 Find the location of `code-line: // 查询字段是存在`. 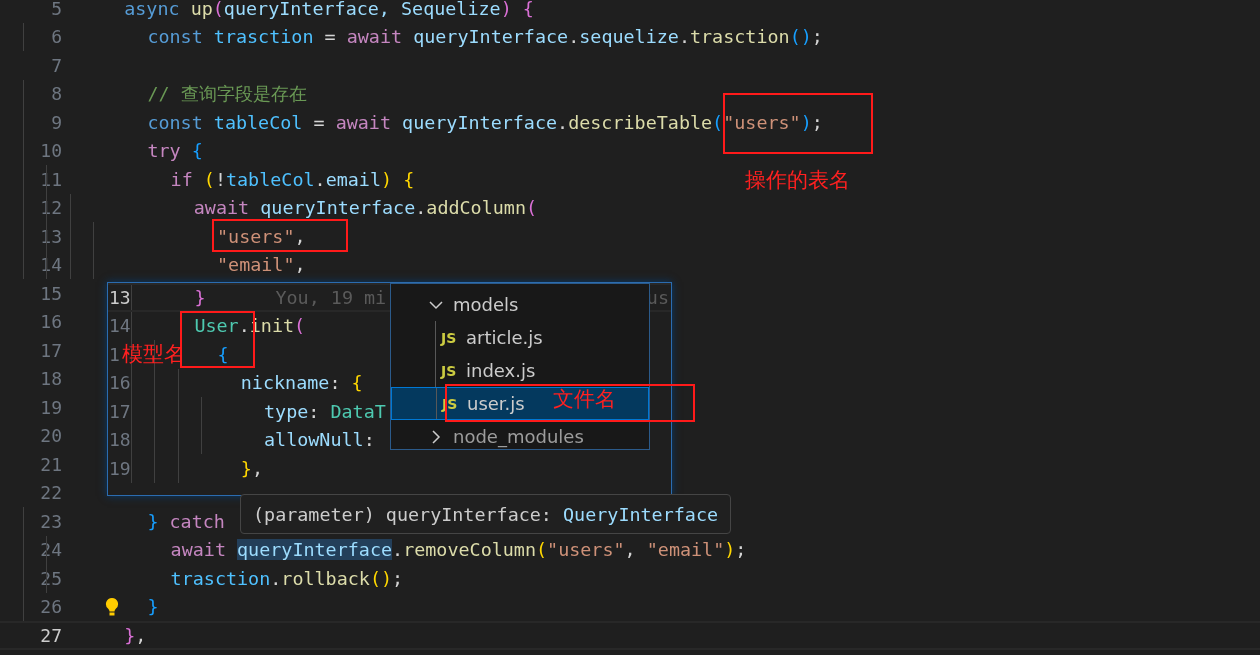

code-line: // 查询字段是存在 is located at coordinates (227, 94).